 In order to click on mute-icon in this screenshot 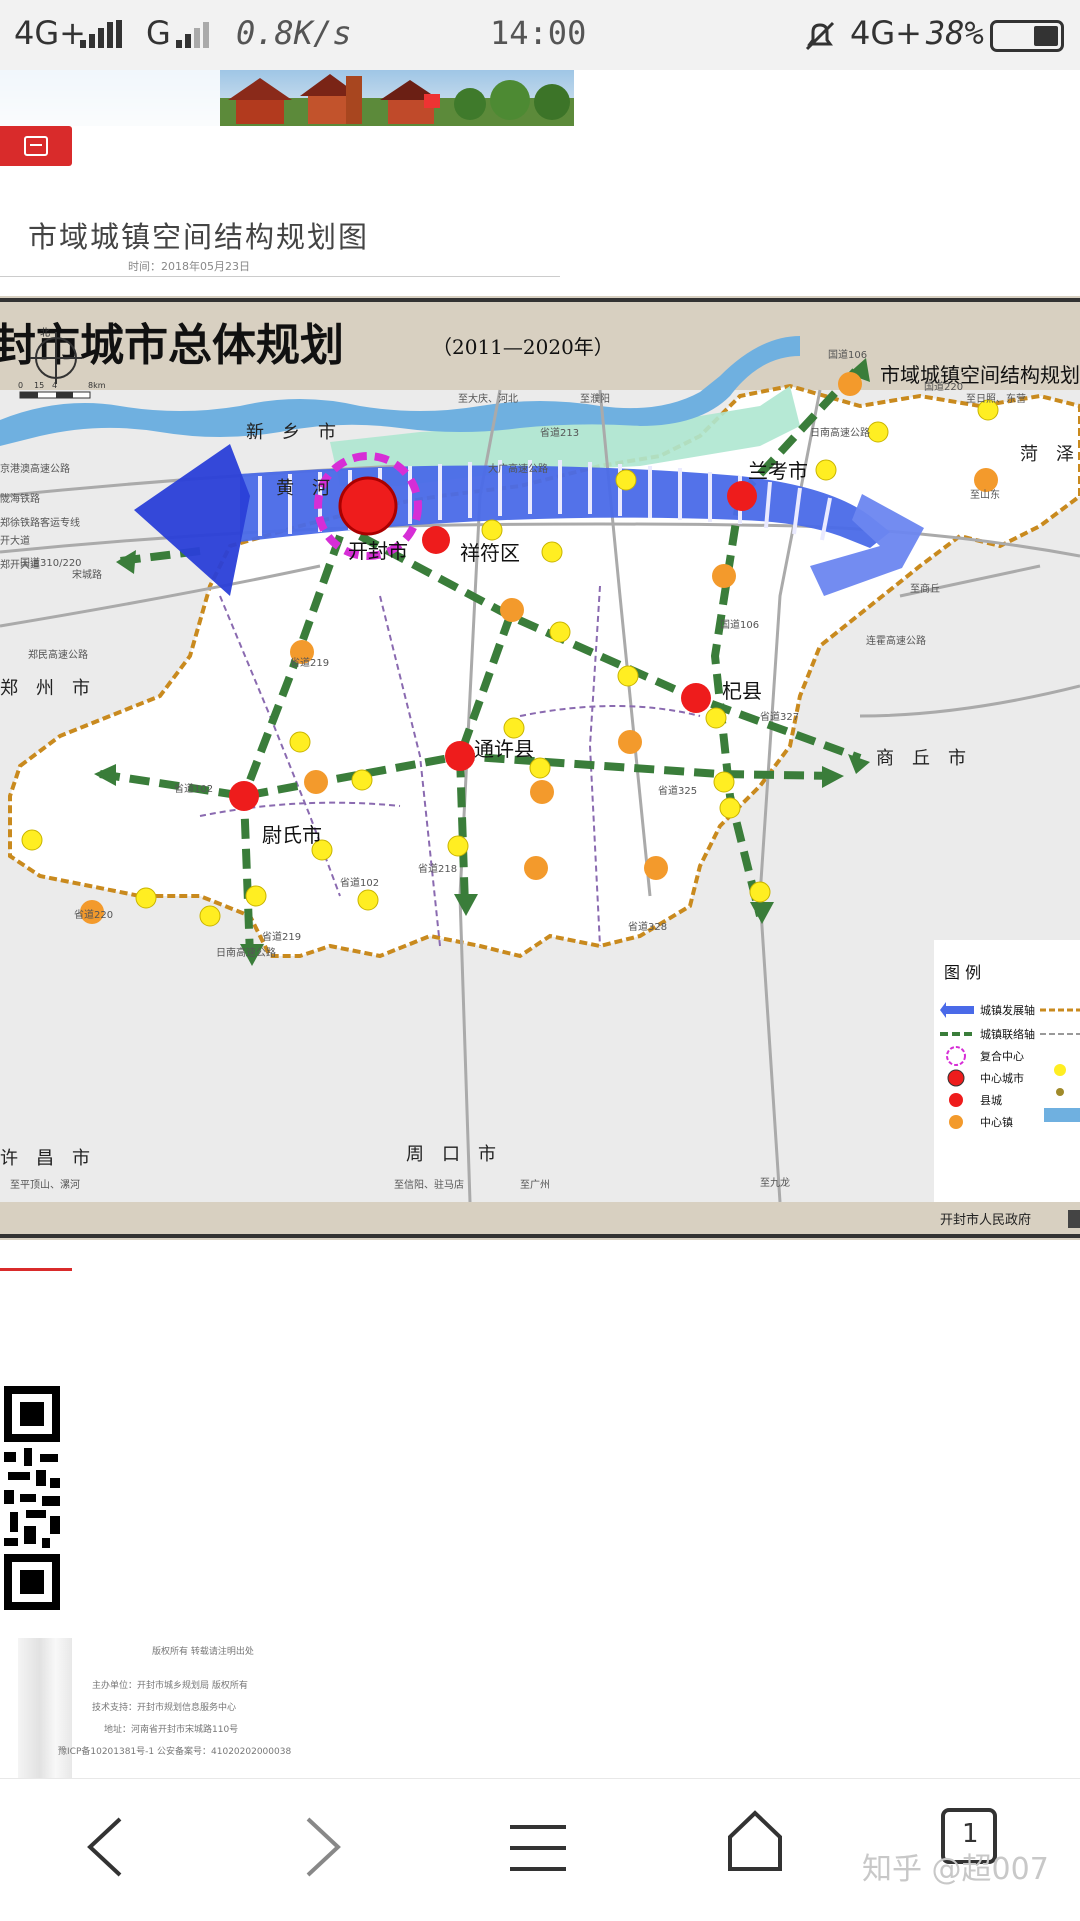, I will do `click(820, 36)`.